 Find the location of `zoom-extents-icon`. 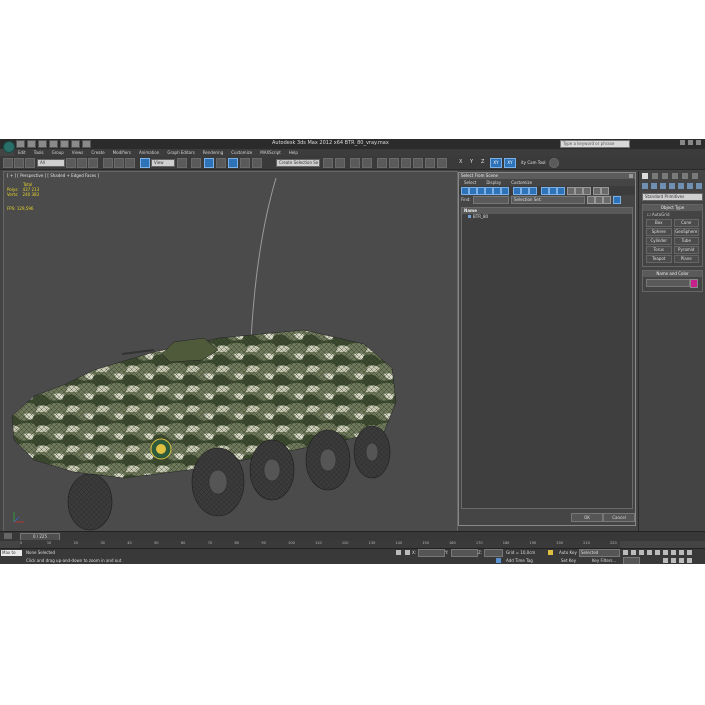

zoom-extents-icon is located at coordinates (681, 552).